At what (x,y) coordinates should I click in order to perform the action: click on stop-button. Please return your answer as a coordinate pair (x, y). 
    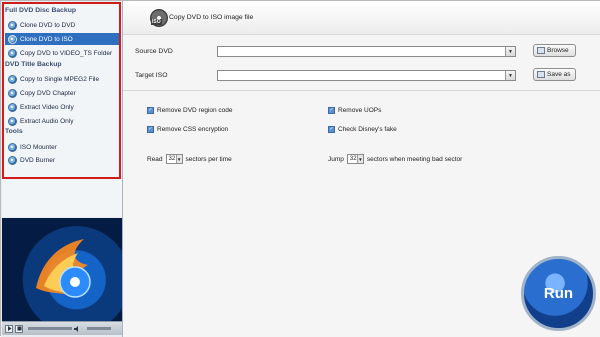
    Looking at the image, I should click on (19, 328).